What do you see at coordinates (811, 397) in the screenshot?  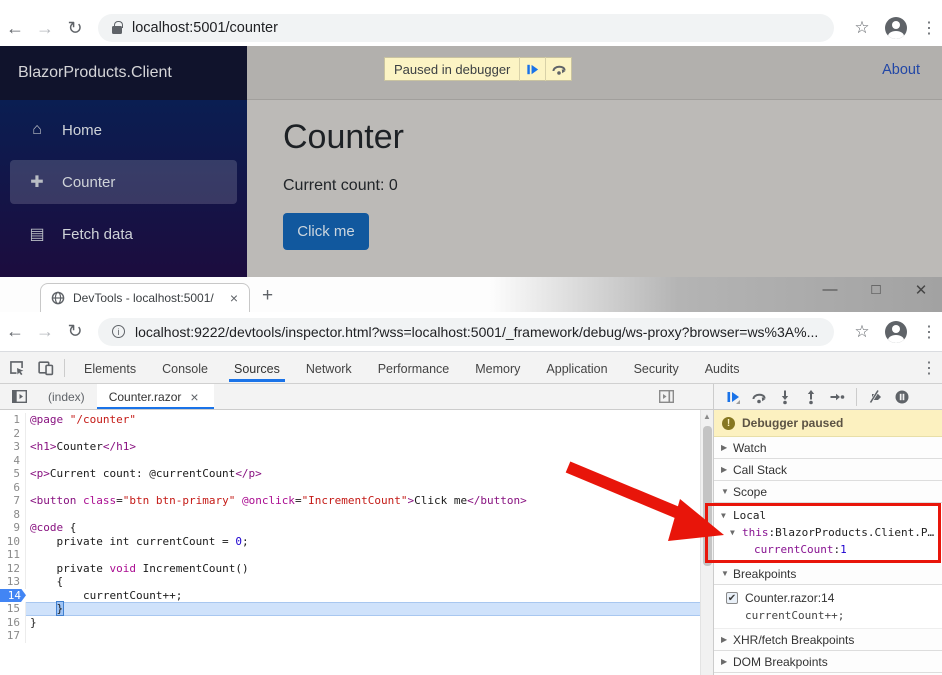 I see `step-out-icon` at bounding box center [811, 397].